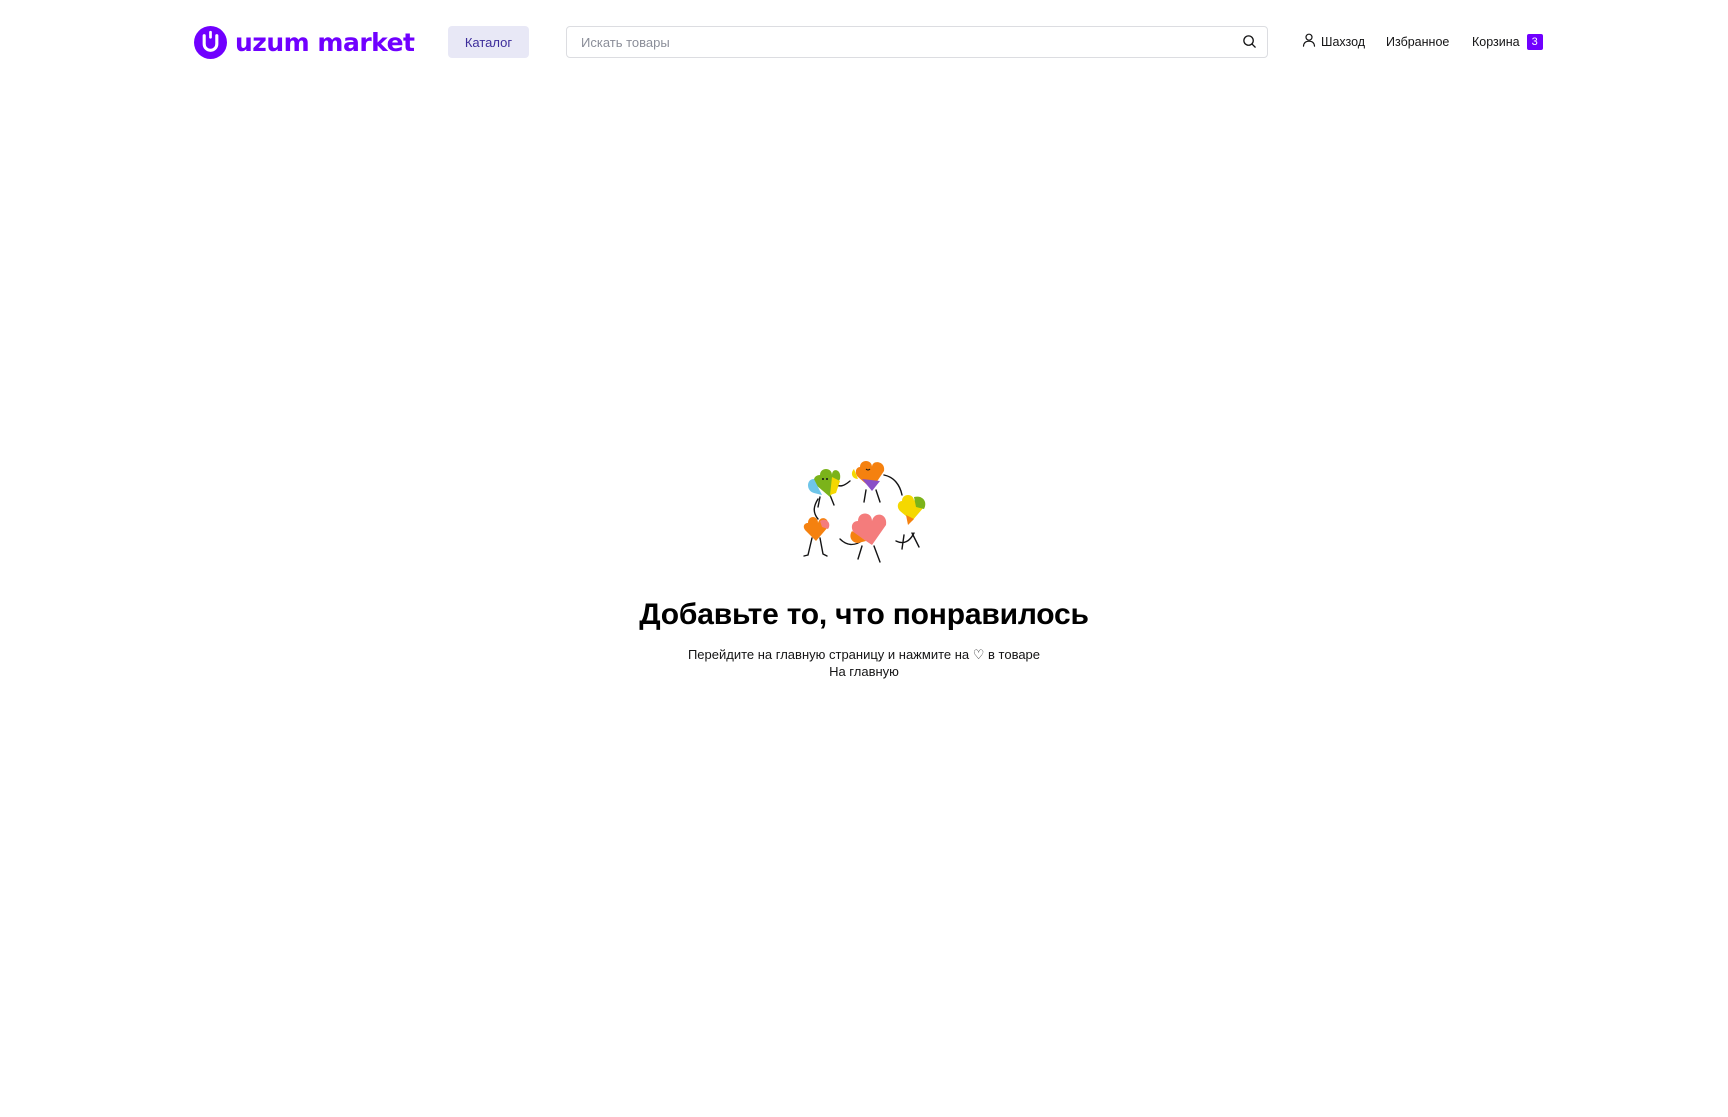 Image resolution: width=1728 pixels, height=1117 pixels. Describe the element at coordinates (1249, 41) in the screenshot. I see `search-icon` at that location.